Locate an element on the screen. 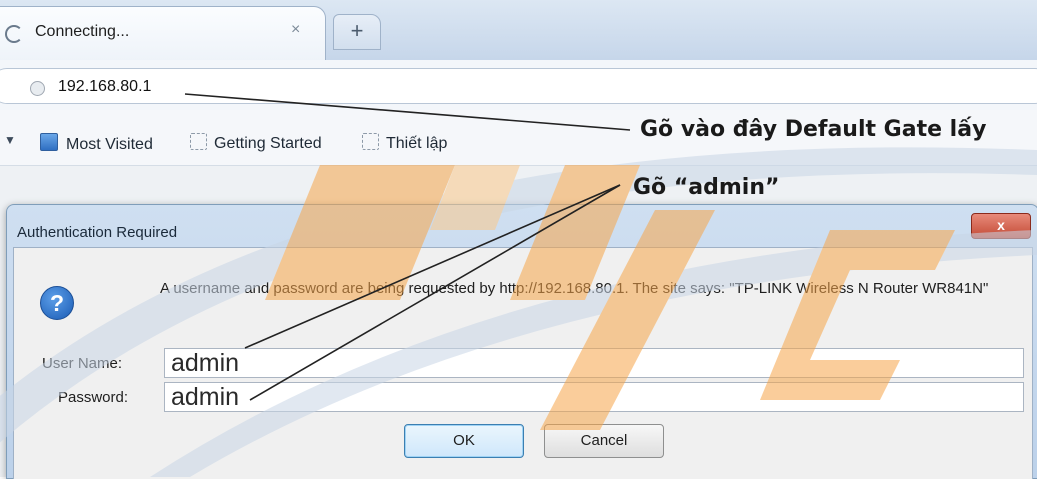 The image size is (1037, 479). bookmark-most-visited: Most Visited is located at coordinates (96, 143).